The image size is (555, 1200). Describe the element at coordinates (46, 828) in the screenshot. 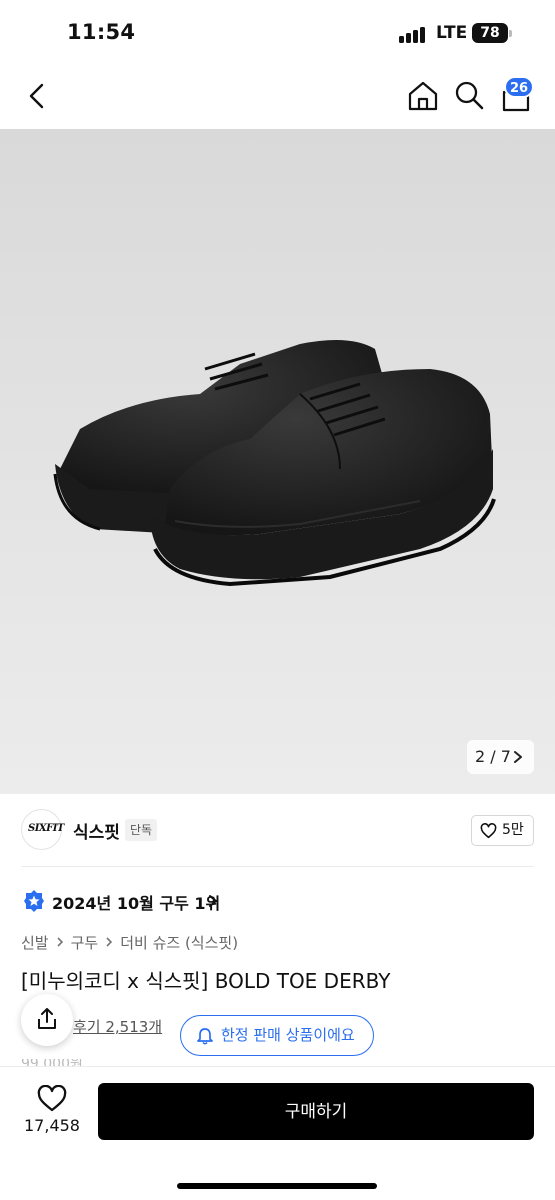

I see `brand-logo-text: SIXFIT` at that location.